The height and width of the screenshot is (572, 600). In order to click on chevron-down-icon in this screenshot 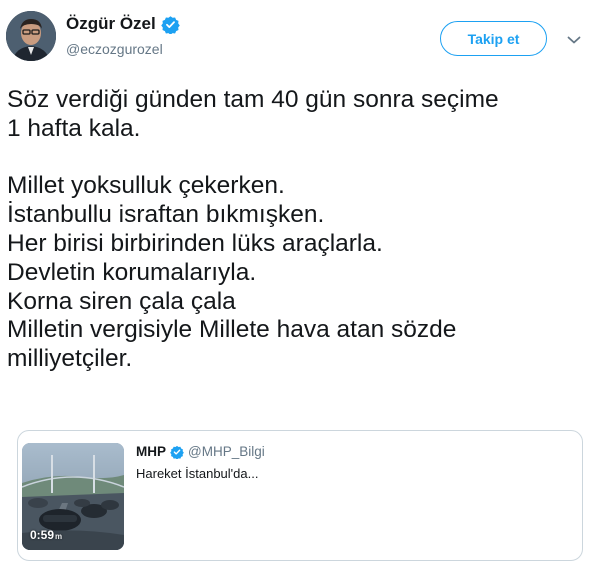, I will do `click(574, 39)`.